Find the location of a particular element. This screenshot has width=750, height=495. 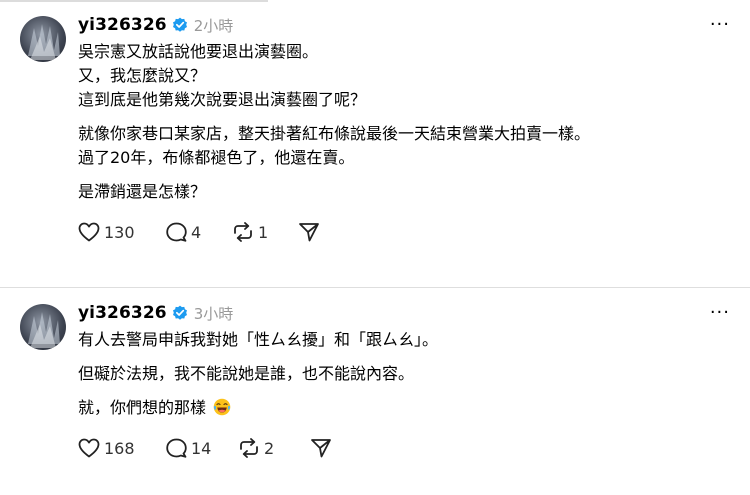

post-text-line: 有人去警局申訴我對她「性ㄙㄠ擾」和「跟ㄙㄠ」。 is located at coordinates (258, 339).